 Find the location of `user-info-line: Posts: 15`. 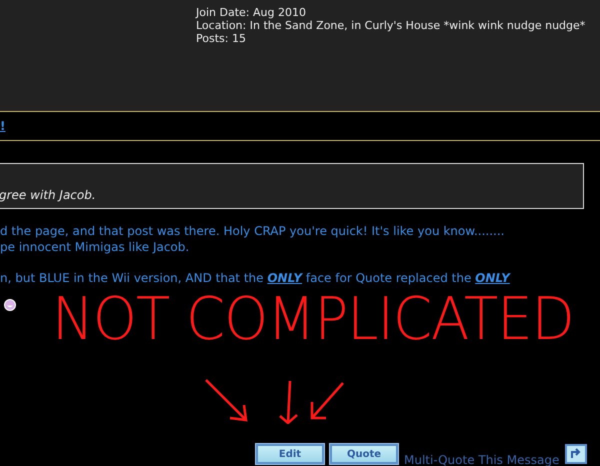

user-info-line: Posts: 15 is located at coordinates (221, 38).